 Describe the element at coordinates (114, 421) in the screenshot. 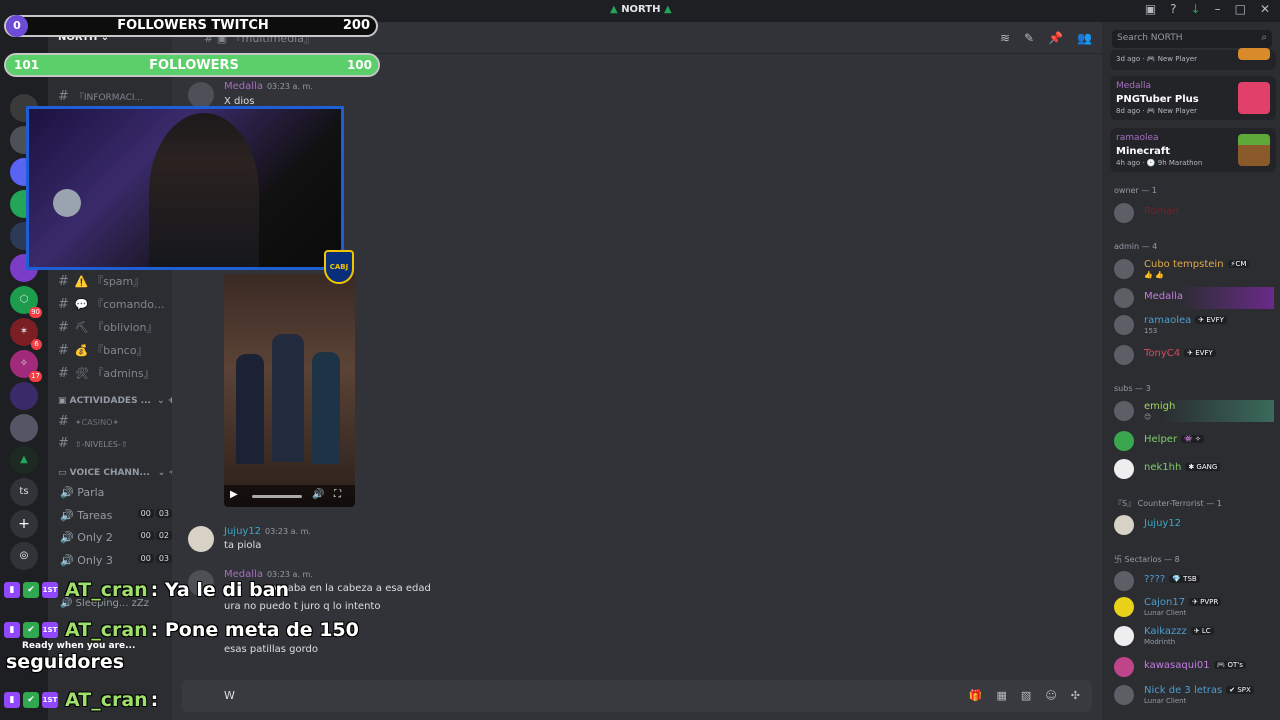

I see `channel-casino: # ✦CASINO✦` at that location.